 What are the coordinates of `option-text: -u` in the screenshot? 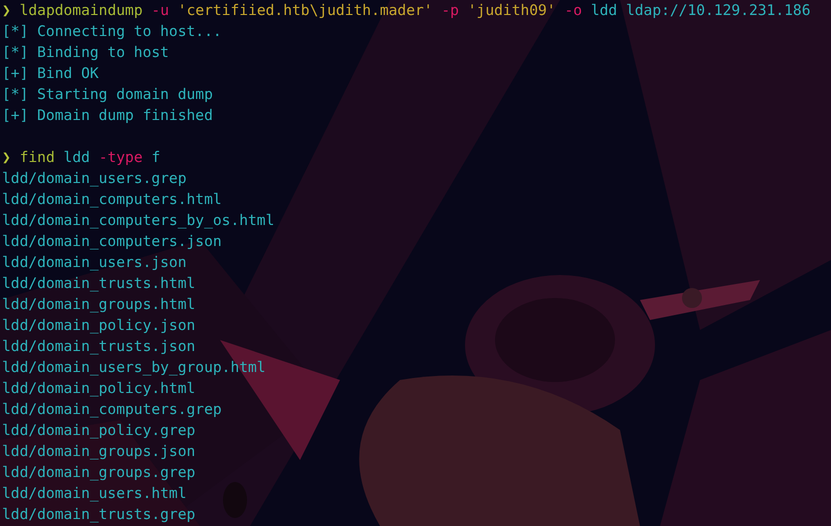 It's located at (160, 11).